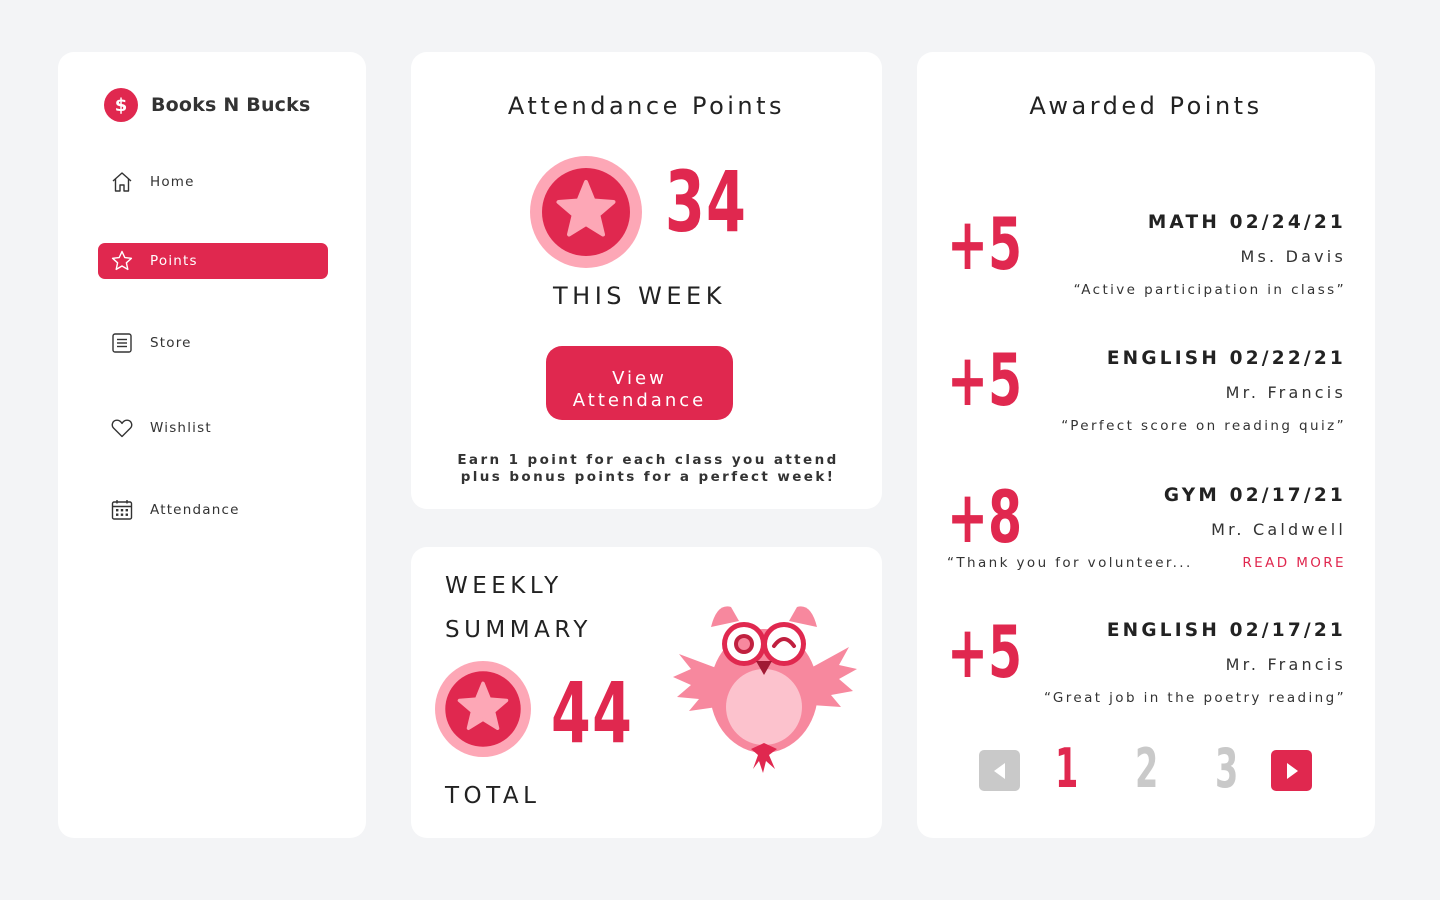 The image size is (1440, 900). I want to click on attendance-points-value: 34, so click(706, 202).